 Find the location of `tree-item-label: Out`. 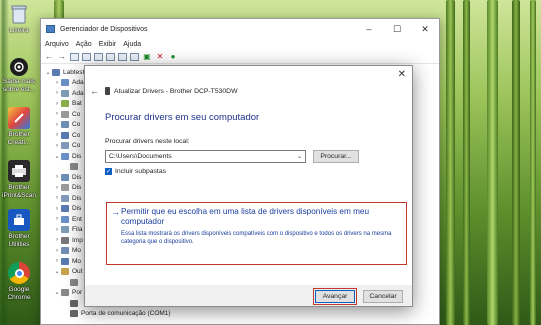

tree-item-label: Out is located at coordinates (77, 272).